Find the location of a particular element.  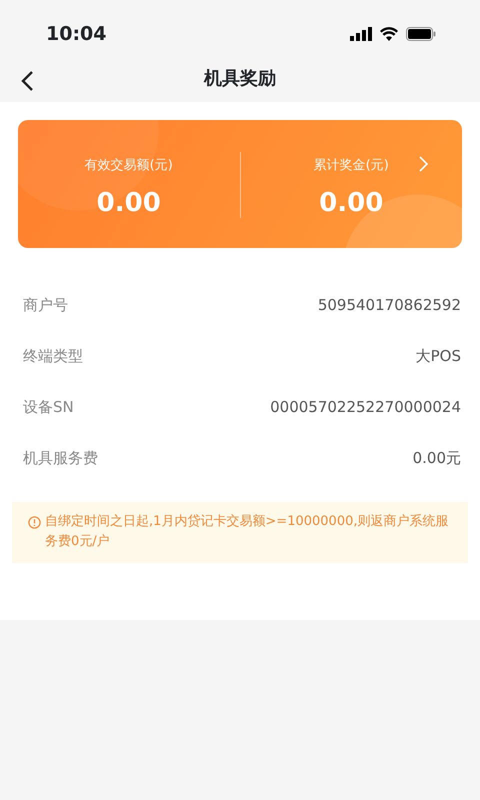

detail-label: 终端类型 is located at coordinates (53, 357).